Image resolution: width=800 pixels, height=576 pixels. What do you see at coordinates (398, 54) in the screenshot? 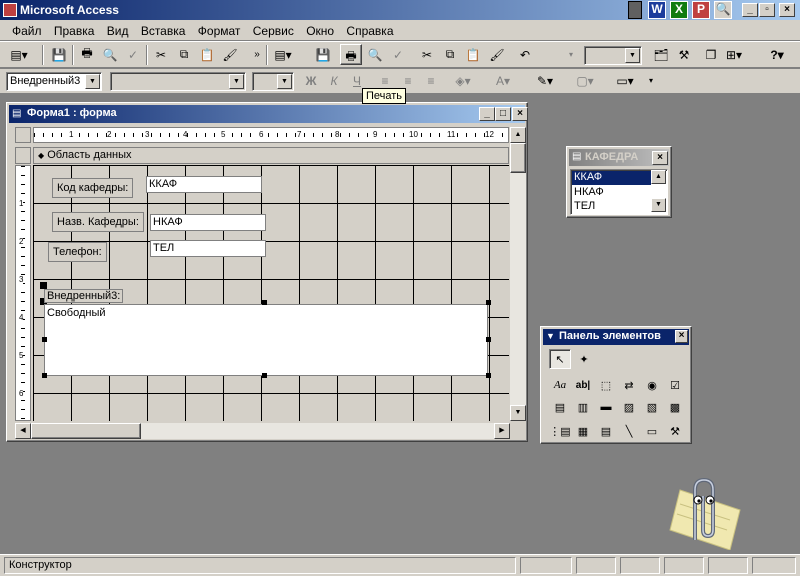
I see `spelling2-icon: ✓` at bounding box center [398, 54].